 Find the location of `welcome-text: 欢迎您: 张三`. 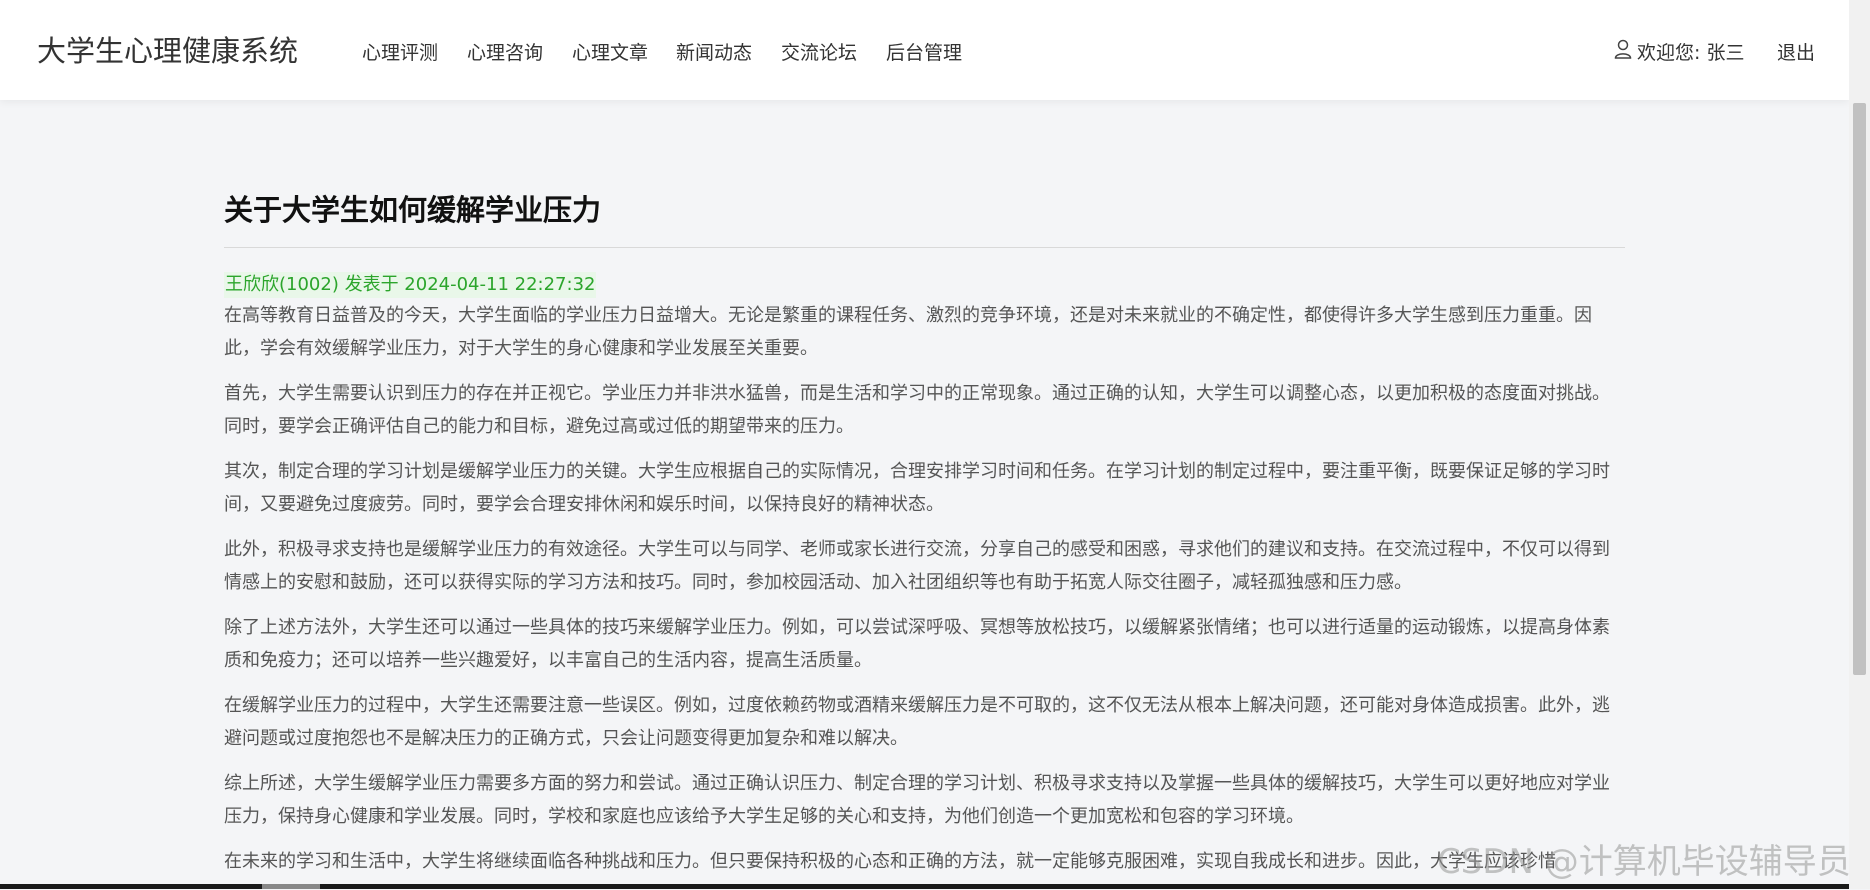

welcome-text: 欢迎您: 张三 is located at coordinates (1691, 53).